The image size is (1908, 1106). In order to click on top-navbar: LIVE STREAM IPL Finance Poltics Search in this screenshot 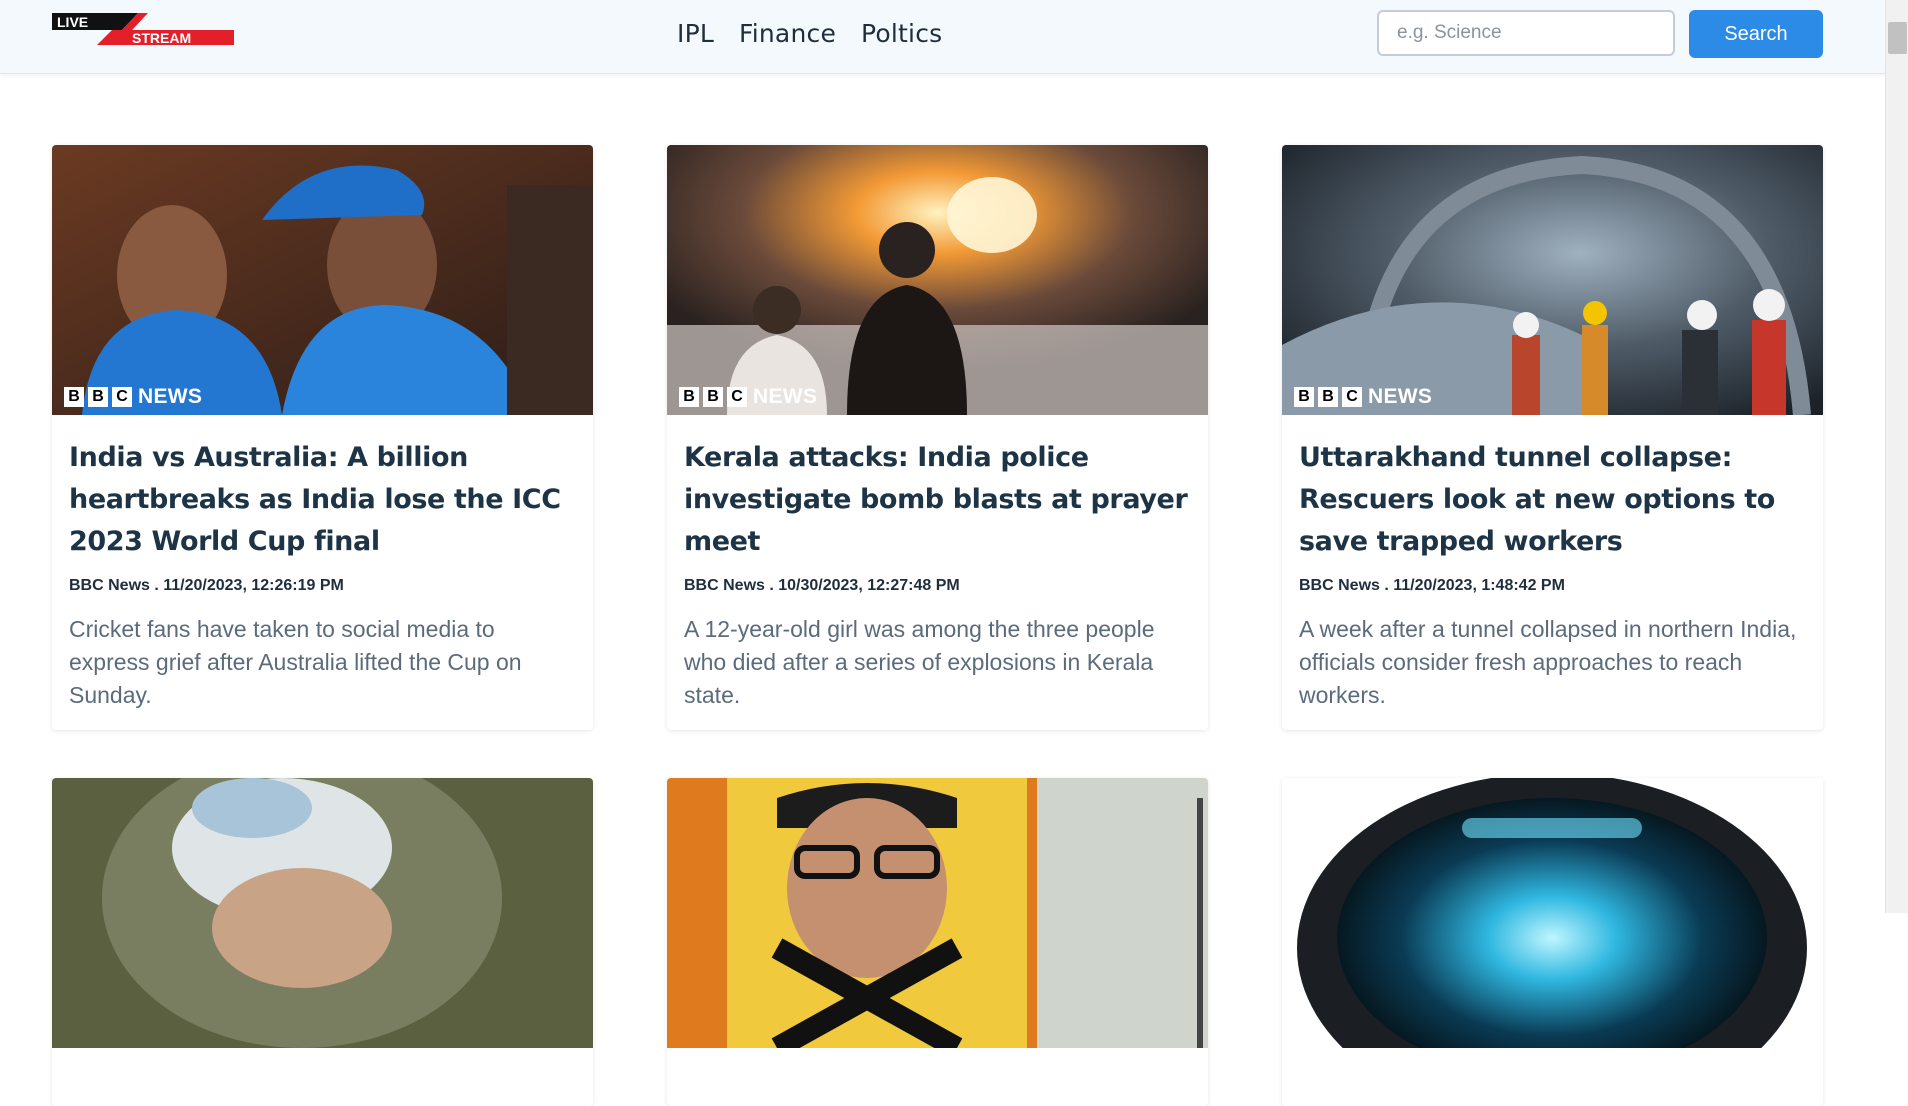, I will do `click(942, 37)`.